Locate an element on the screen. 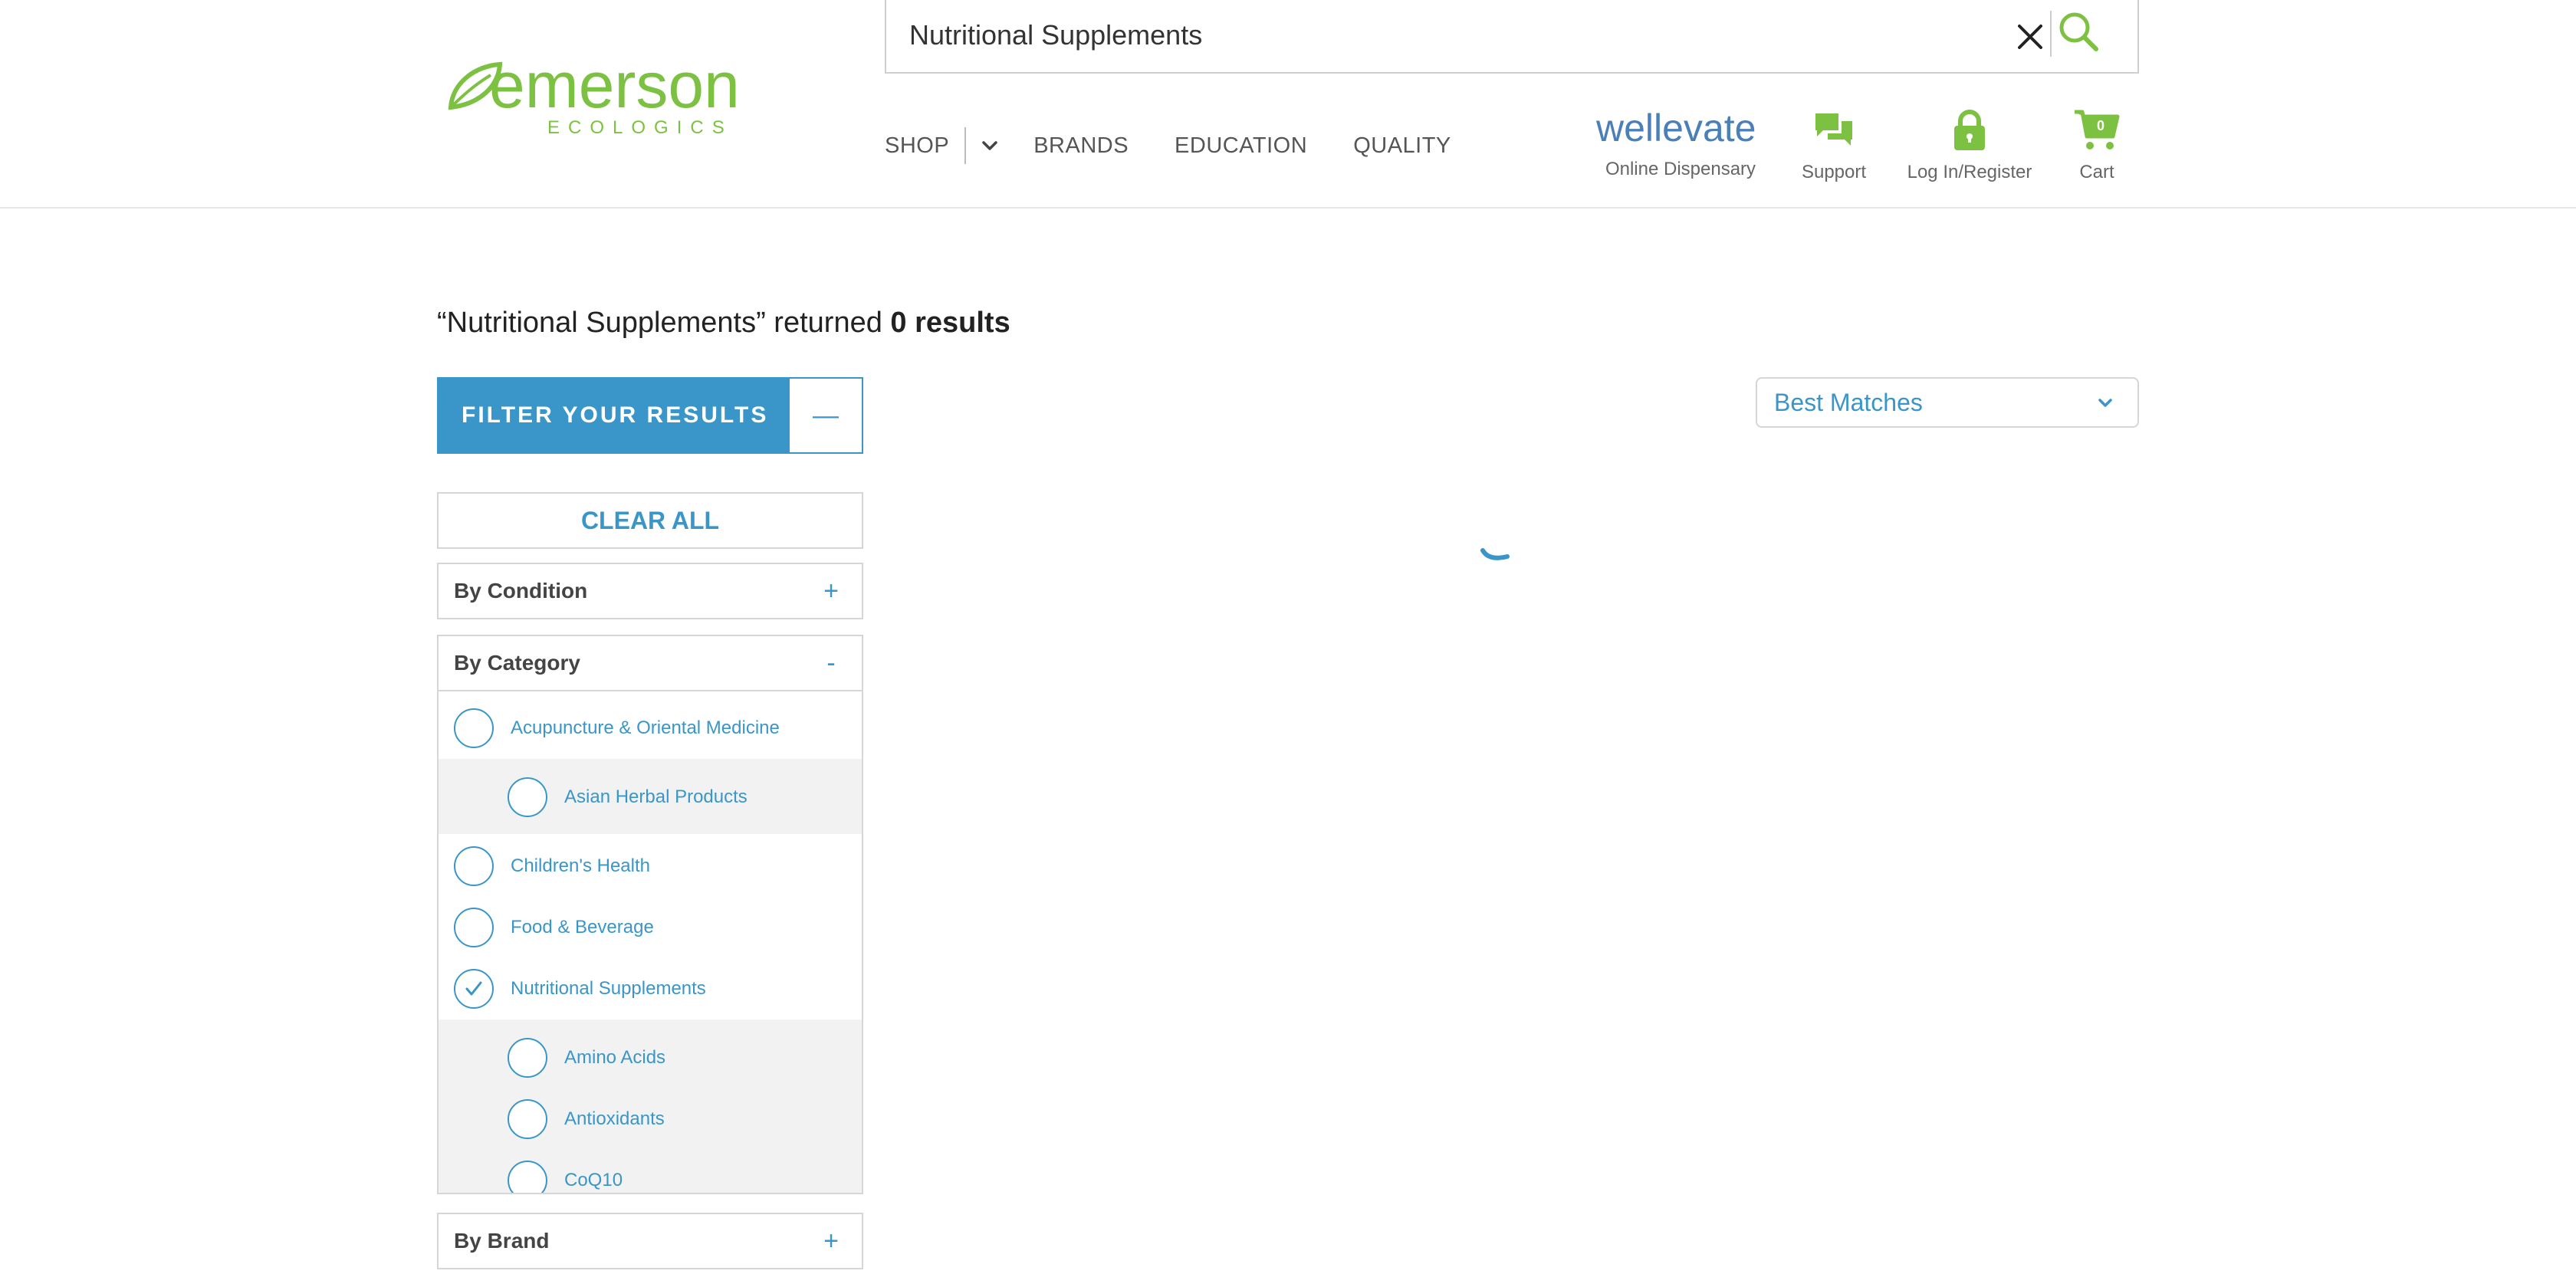  cart-label: Cart is located at coordinates (2097, 172).